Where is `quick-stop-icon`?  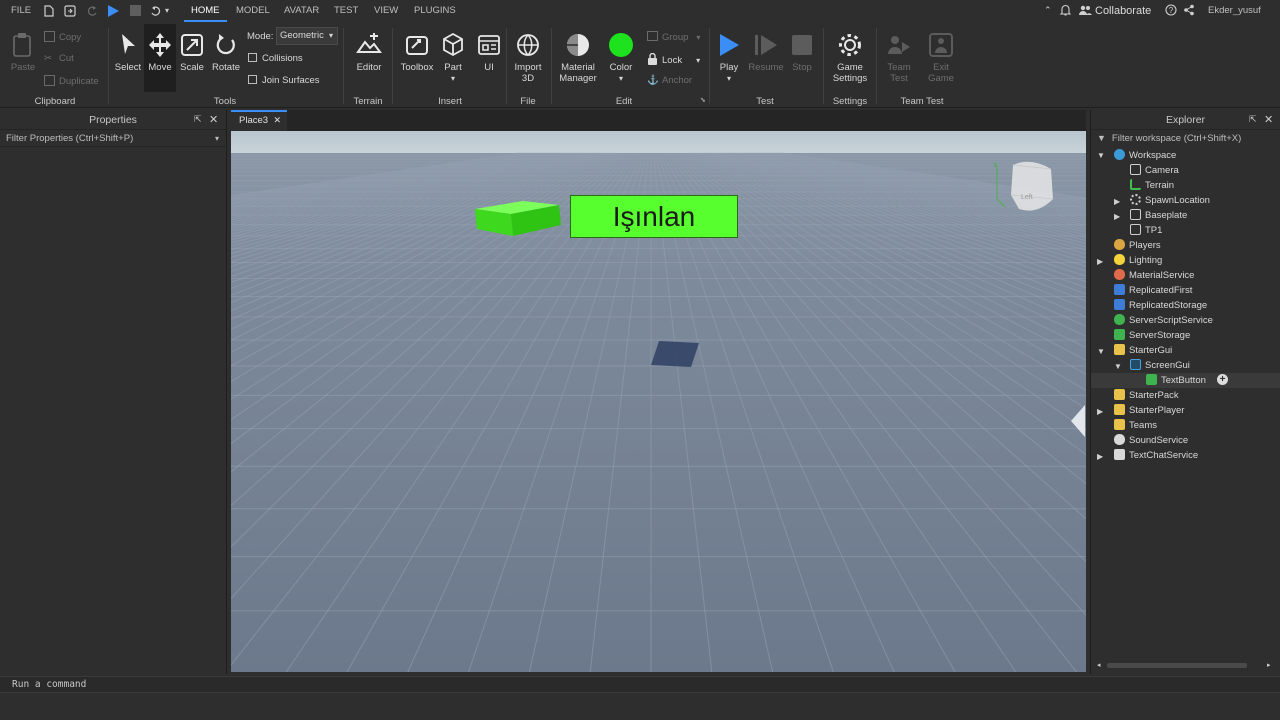 quick-stop-icon is located at coordinates (135, 12).